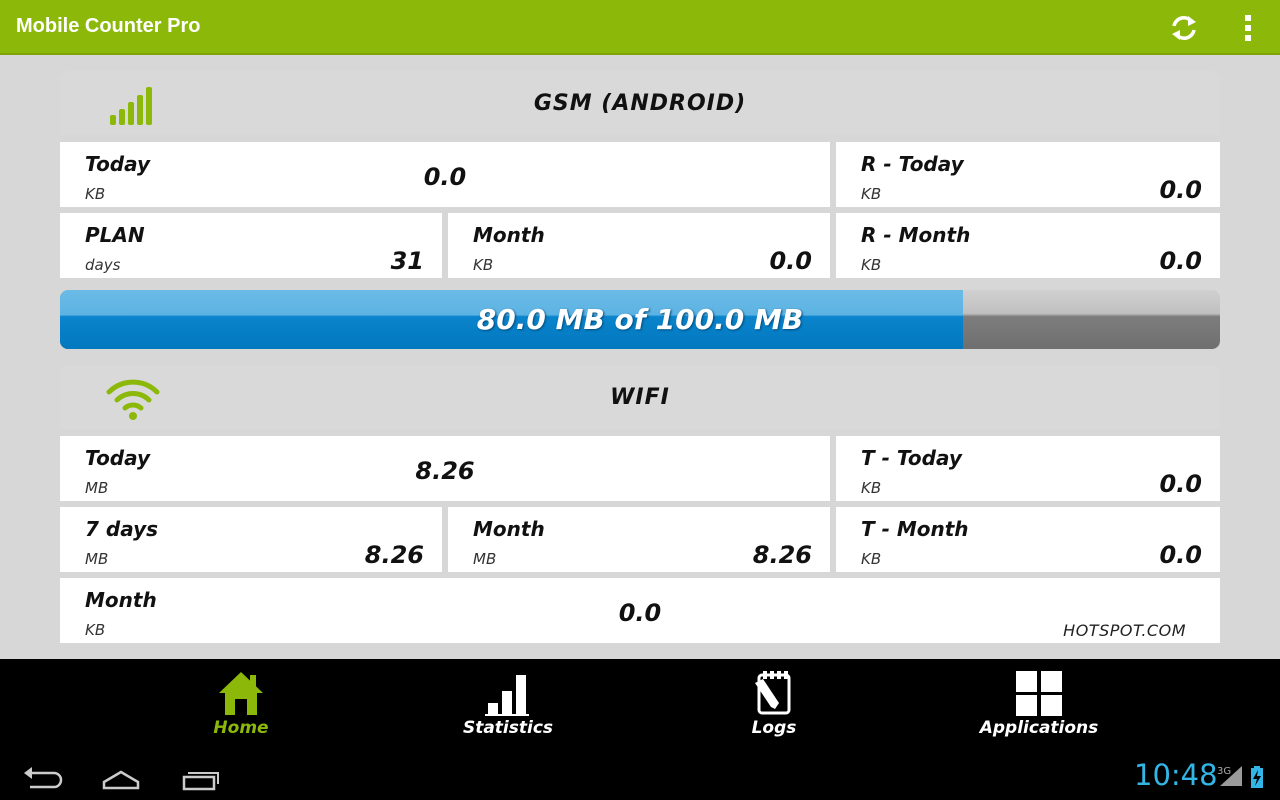 The width and height of the screenshot is (1280, 800). I want to click on bar-chart-icon, so click(507, 695).